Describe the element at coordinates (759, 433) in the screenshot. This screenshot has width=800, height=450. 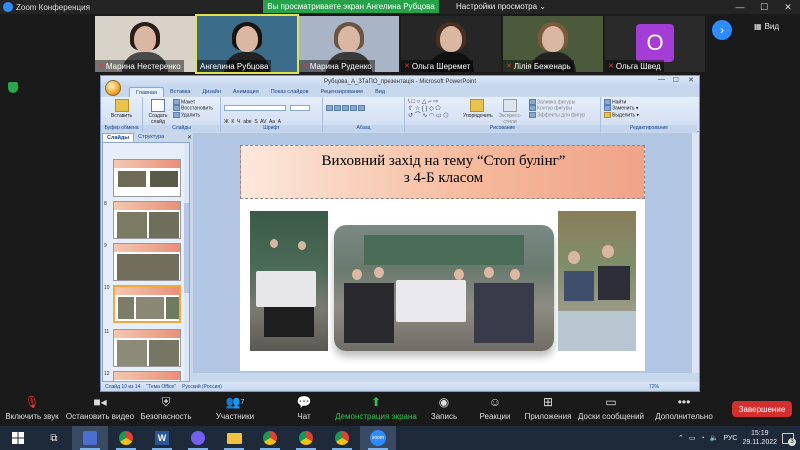
I see `clock-time: 15:19` at that location.